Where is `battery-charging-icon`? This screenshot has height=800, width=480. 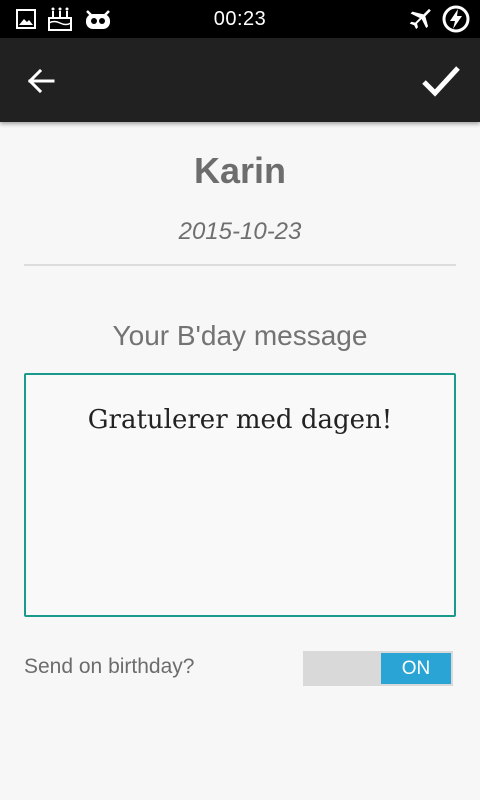
battery-charging-icon is located at coordinates (456, 19).